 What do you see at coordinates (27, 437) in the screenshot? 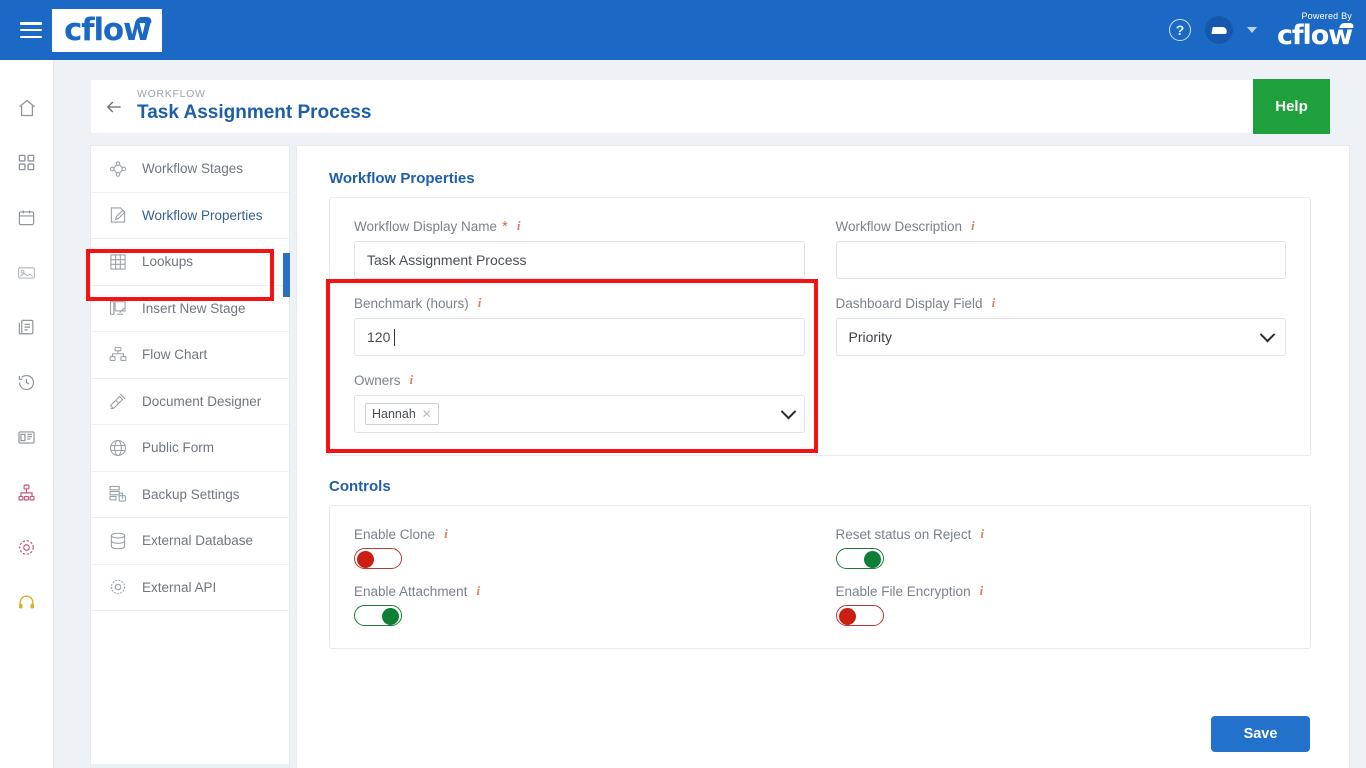
I see `kanban-icon` at bounding box center [27, 437].